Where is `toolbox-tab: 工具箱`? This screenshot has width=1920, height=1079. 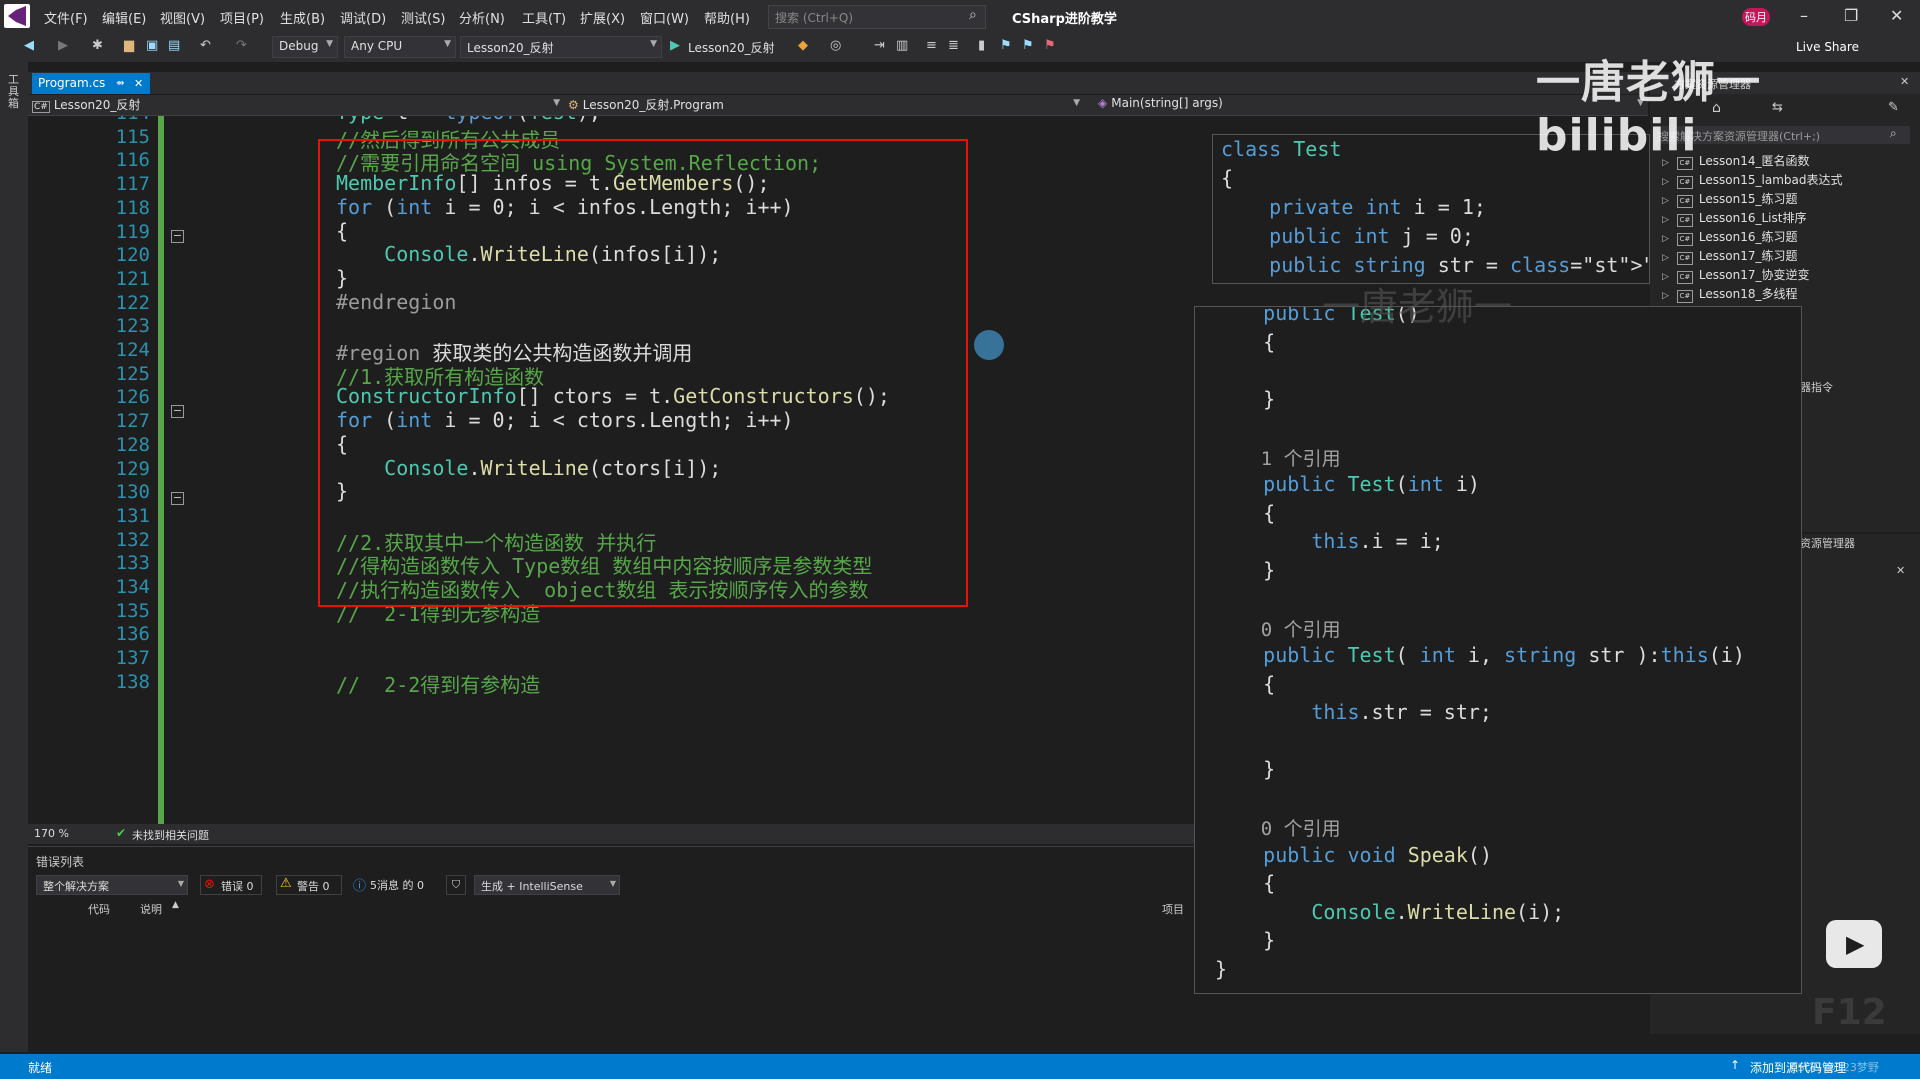 toolbox-tab: 工具箱 is located at coordinates (14, 92).